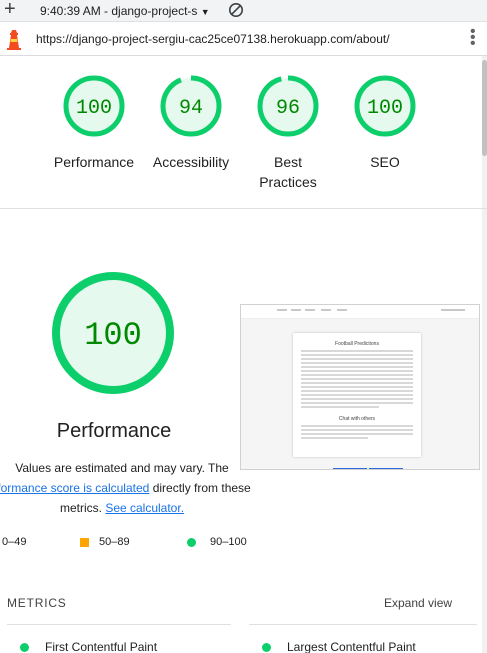 The width and height of the screenshot is (487, 653). I want to click on tab-title-text: 9:40:39 AM - django-project-s, so click(119, 11).